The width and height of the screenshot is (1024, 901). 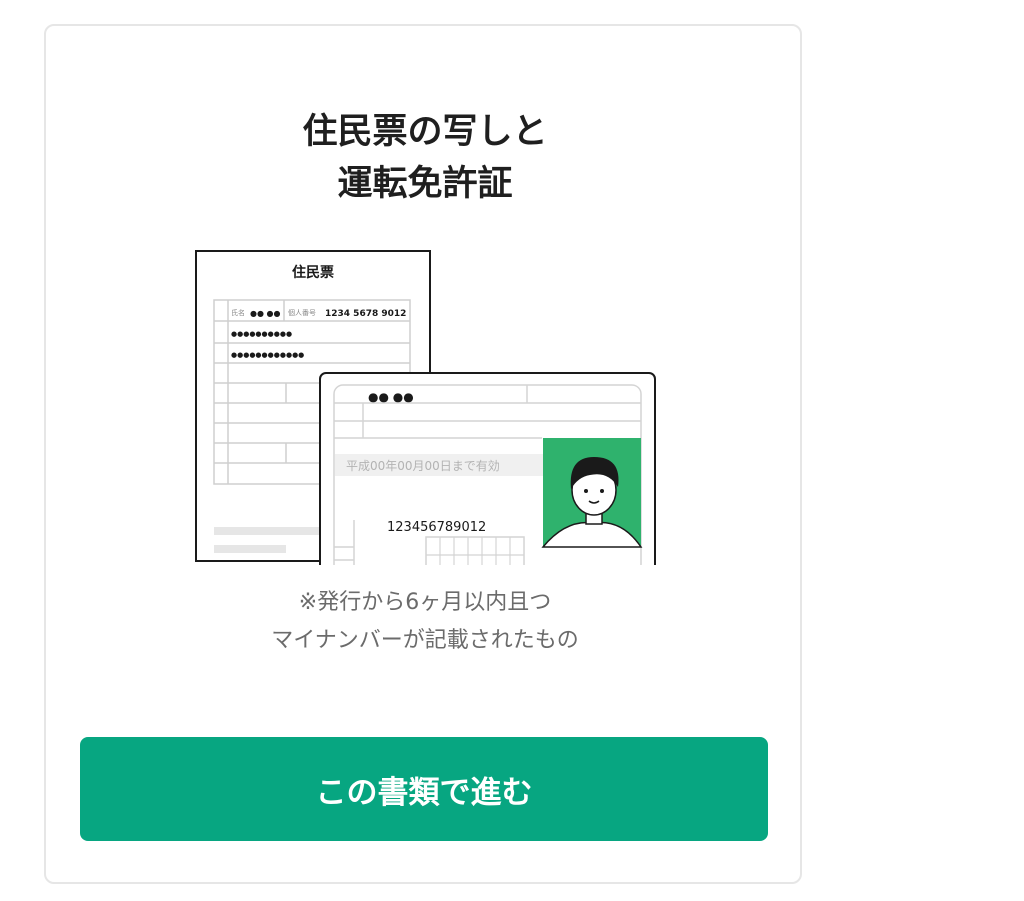 What do you see at coordinates (425, 184) in the screenshot?
I see `card-title-line2: 運転免許証` at bounding box center [425, 184].